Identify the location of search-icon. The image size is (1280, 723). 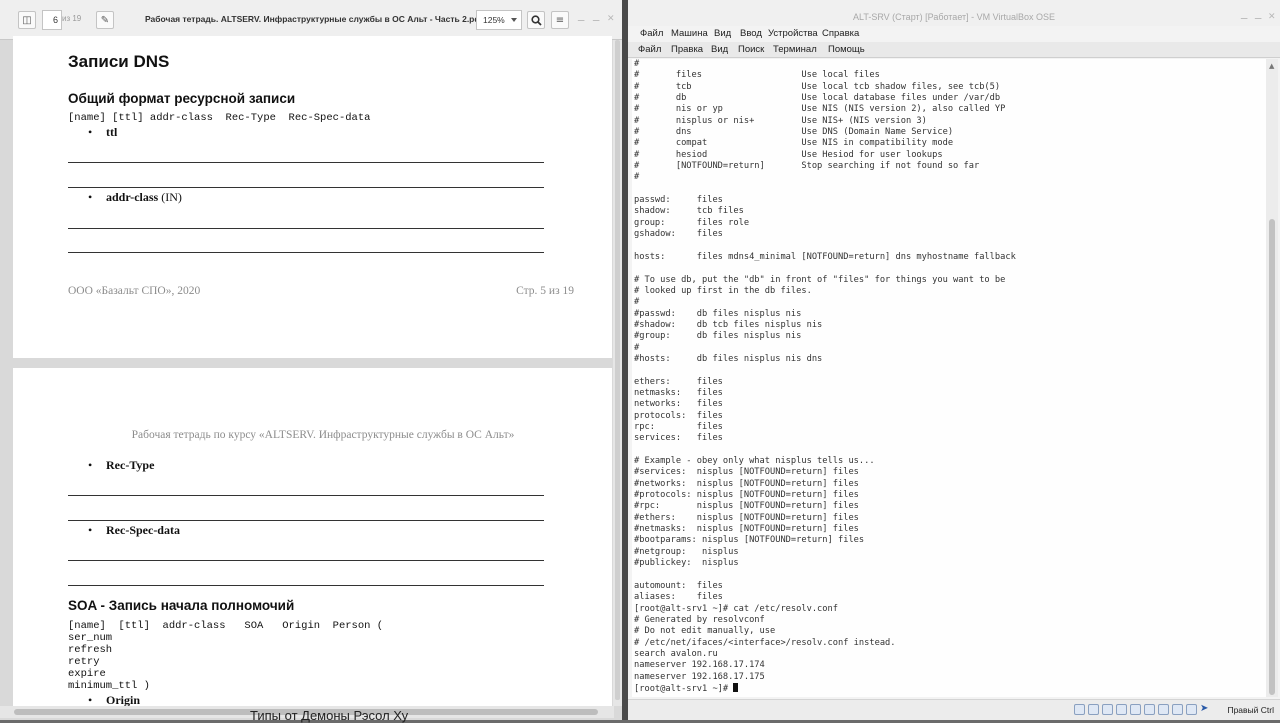
(536, 20).